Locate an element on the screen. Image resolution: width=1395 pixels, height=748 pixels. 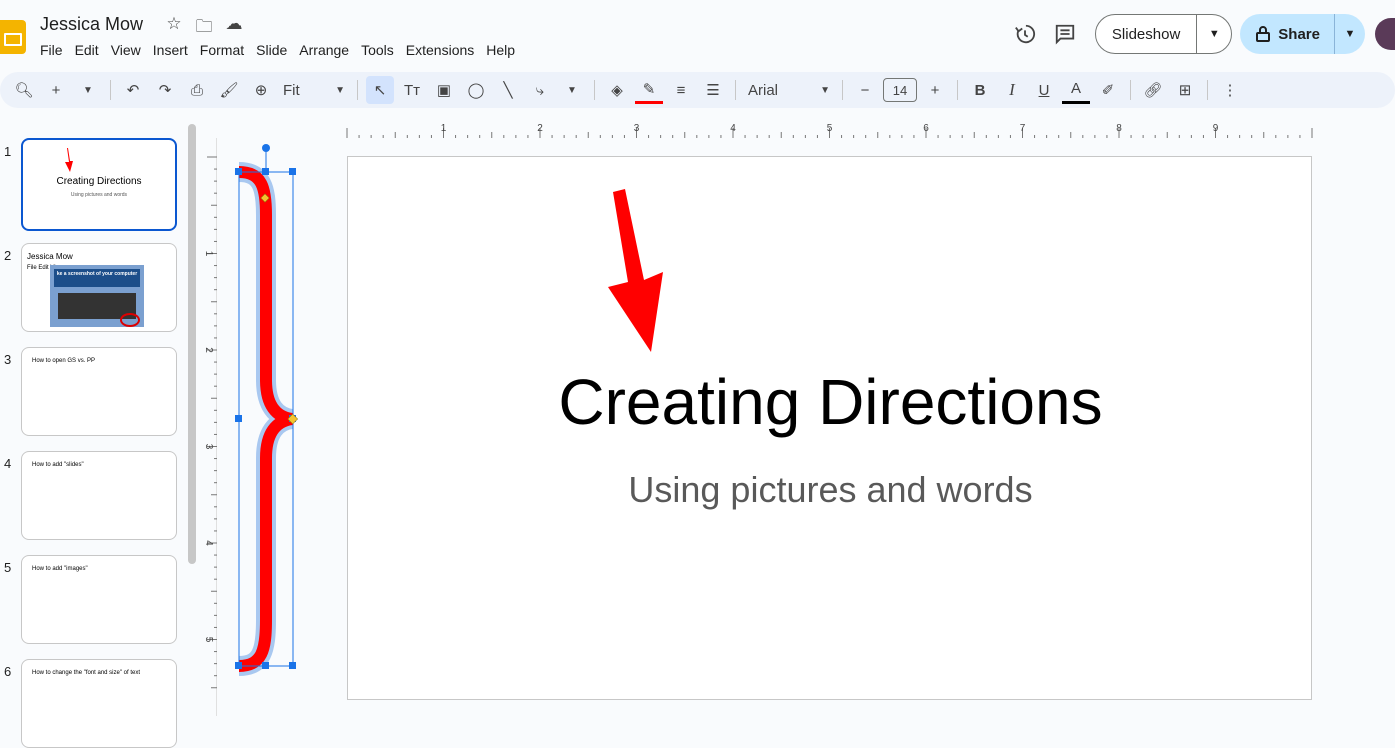
new-slide-dropdown-icon: ▼ is located at coordinates (88, 90).